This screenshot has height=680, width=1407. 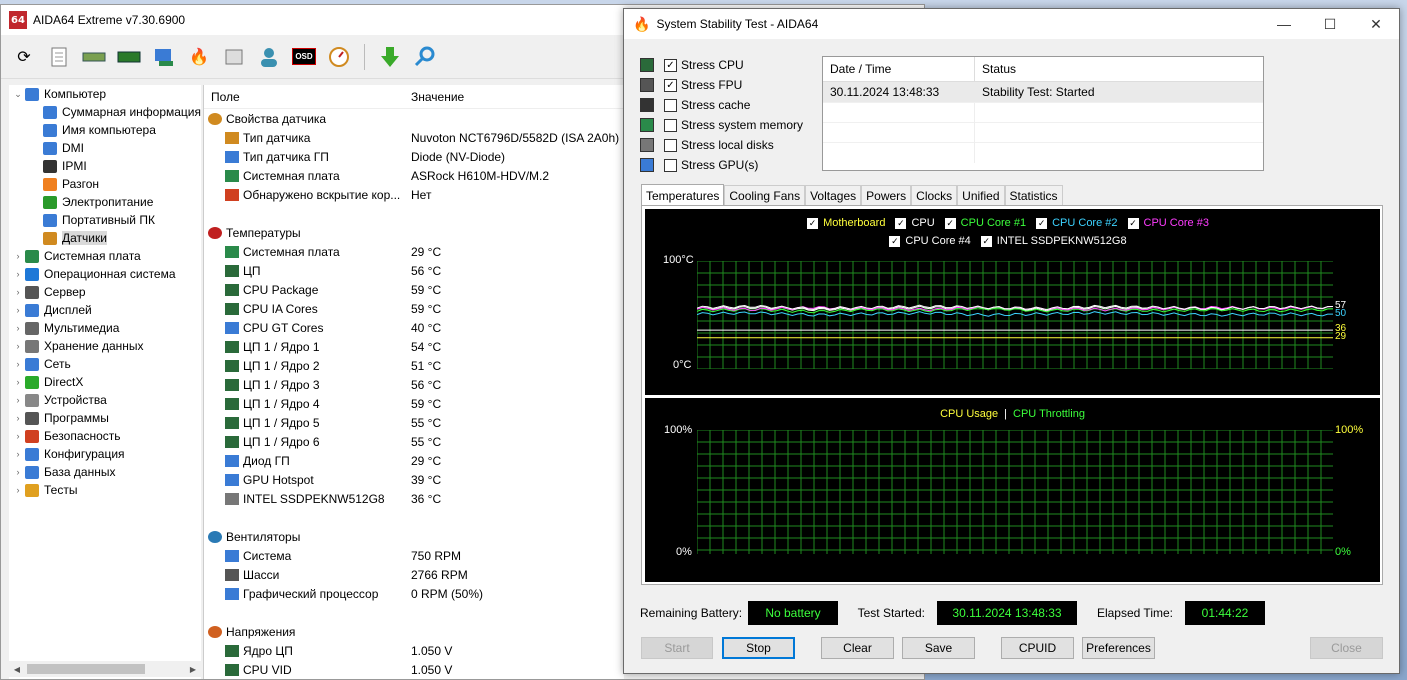 I want to click on search-icon, so click(x=425, y=57).